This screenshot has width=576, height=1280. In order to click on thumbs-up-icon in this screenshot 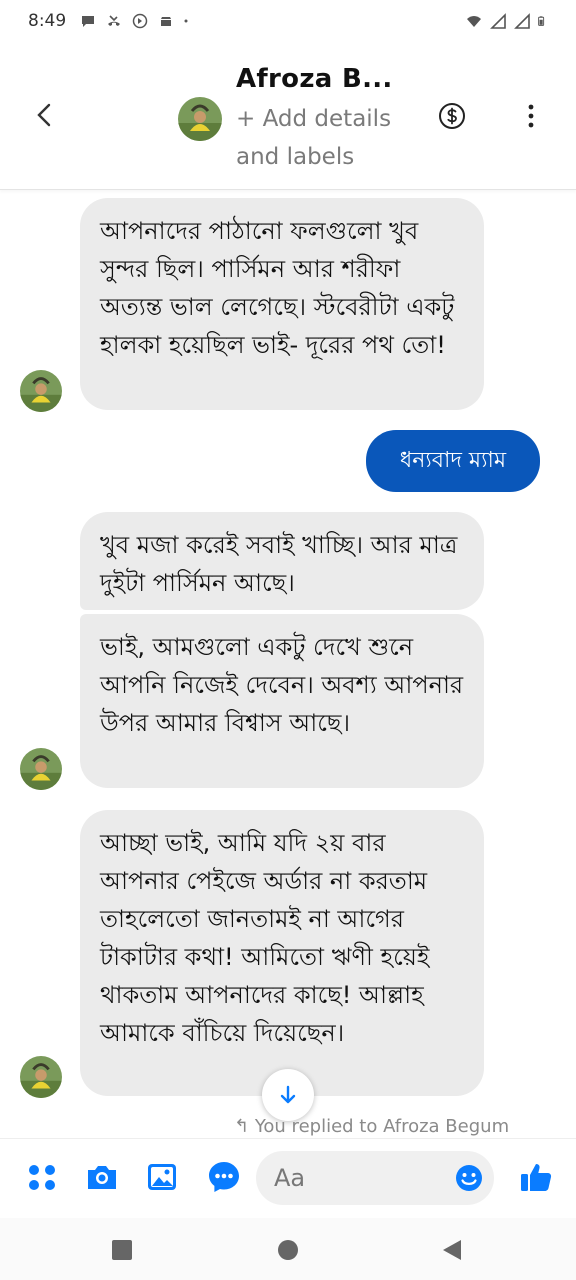, I will do `click(536, 1177)`.